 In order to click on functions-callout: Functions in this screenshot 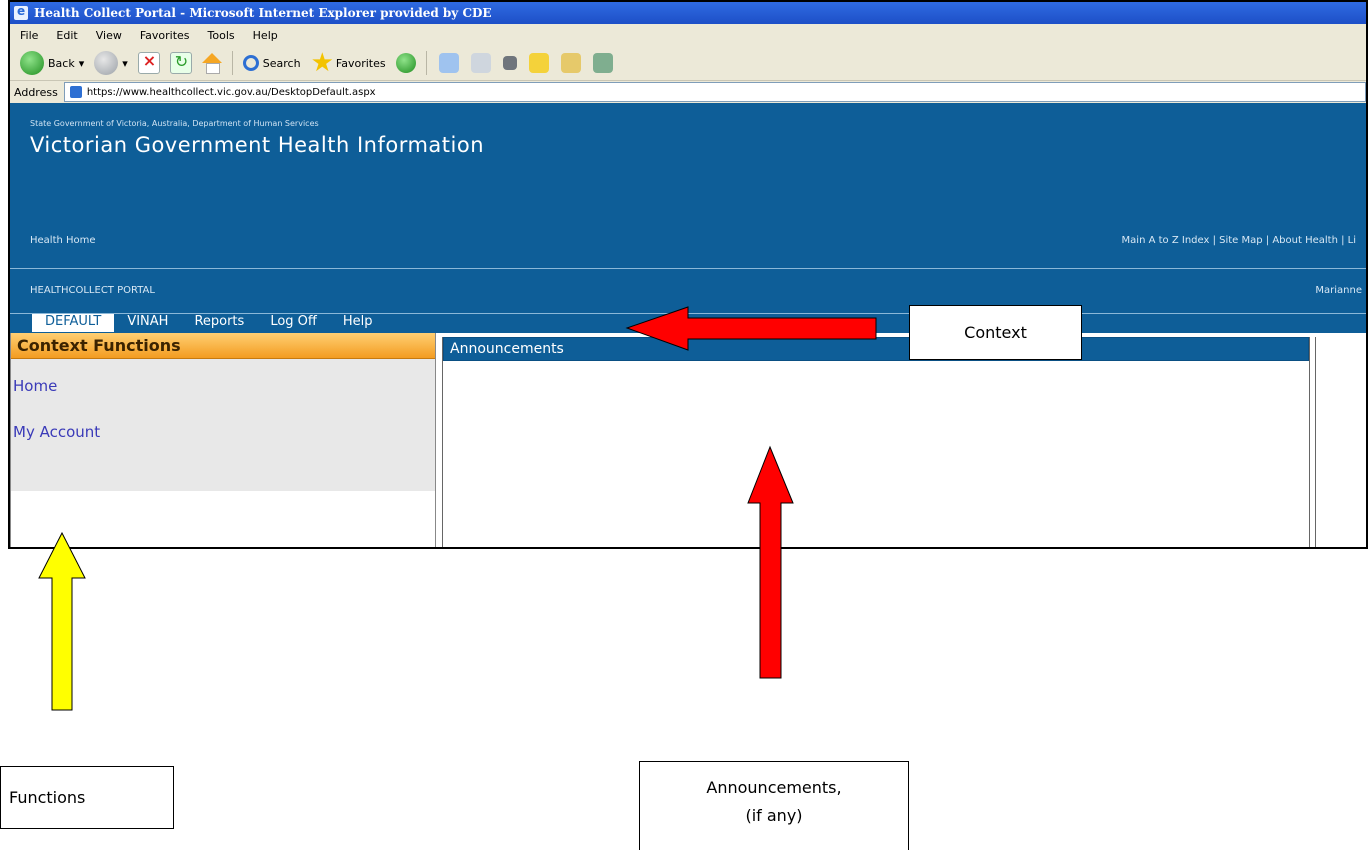, I will do `click(87, 797)`.